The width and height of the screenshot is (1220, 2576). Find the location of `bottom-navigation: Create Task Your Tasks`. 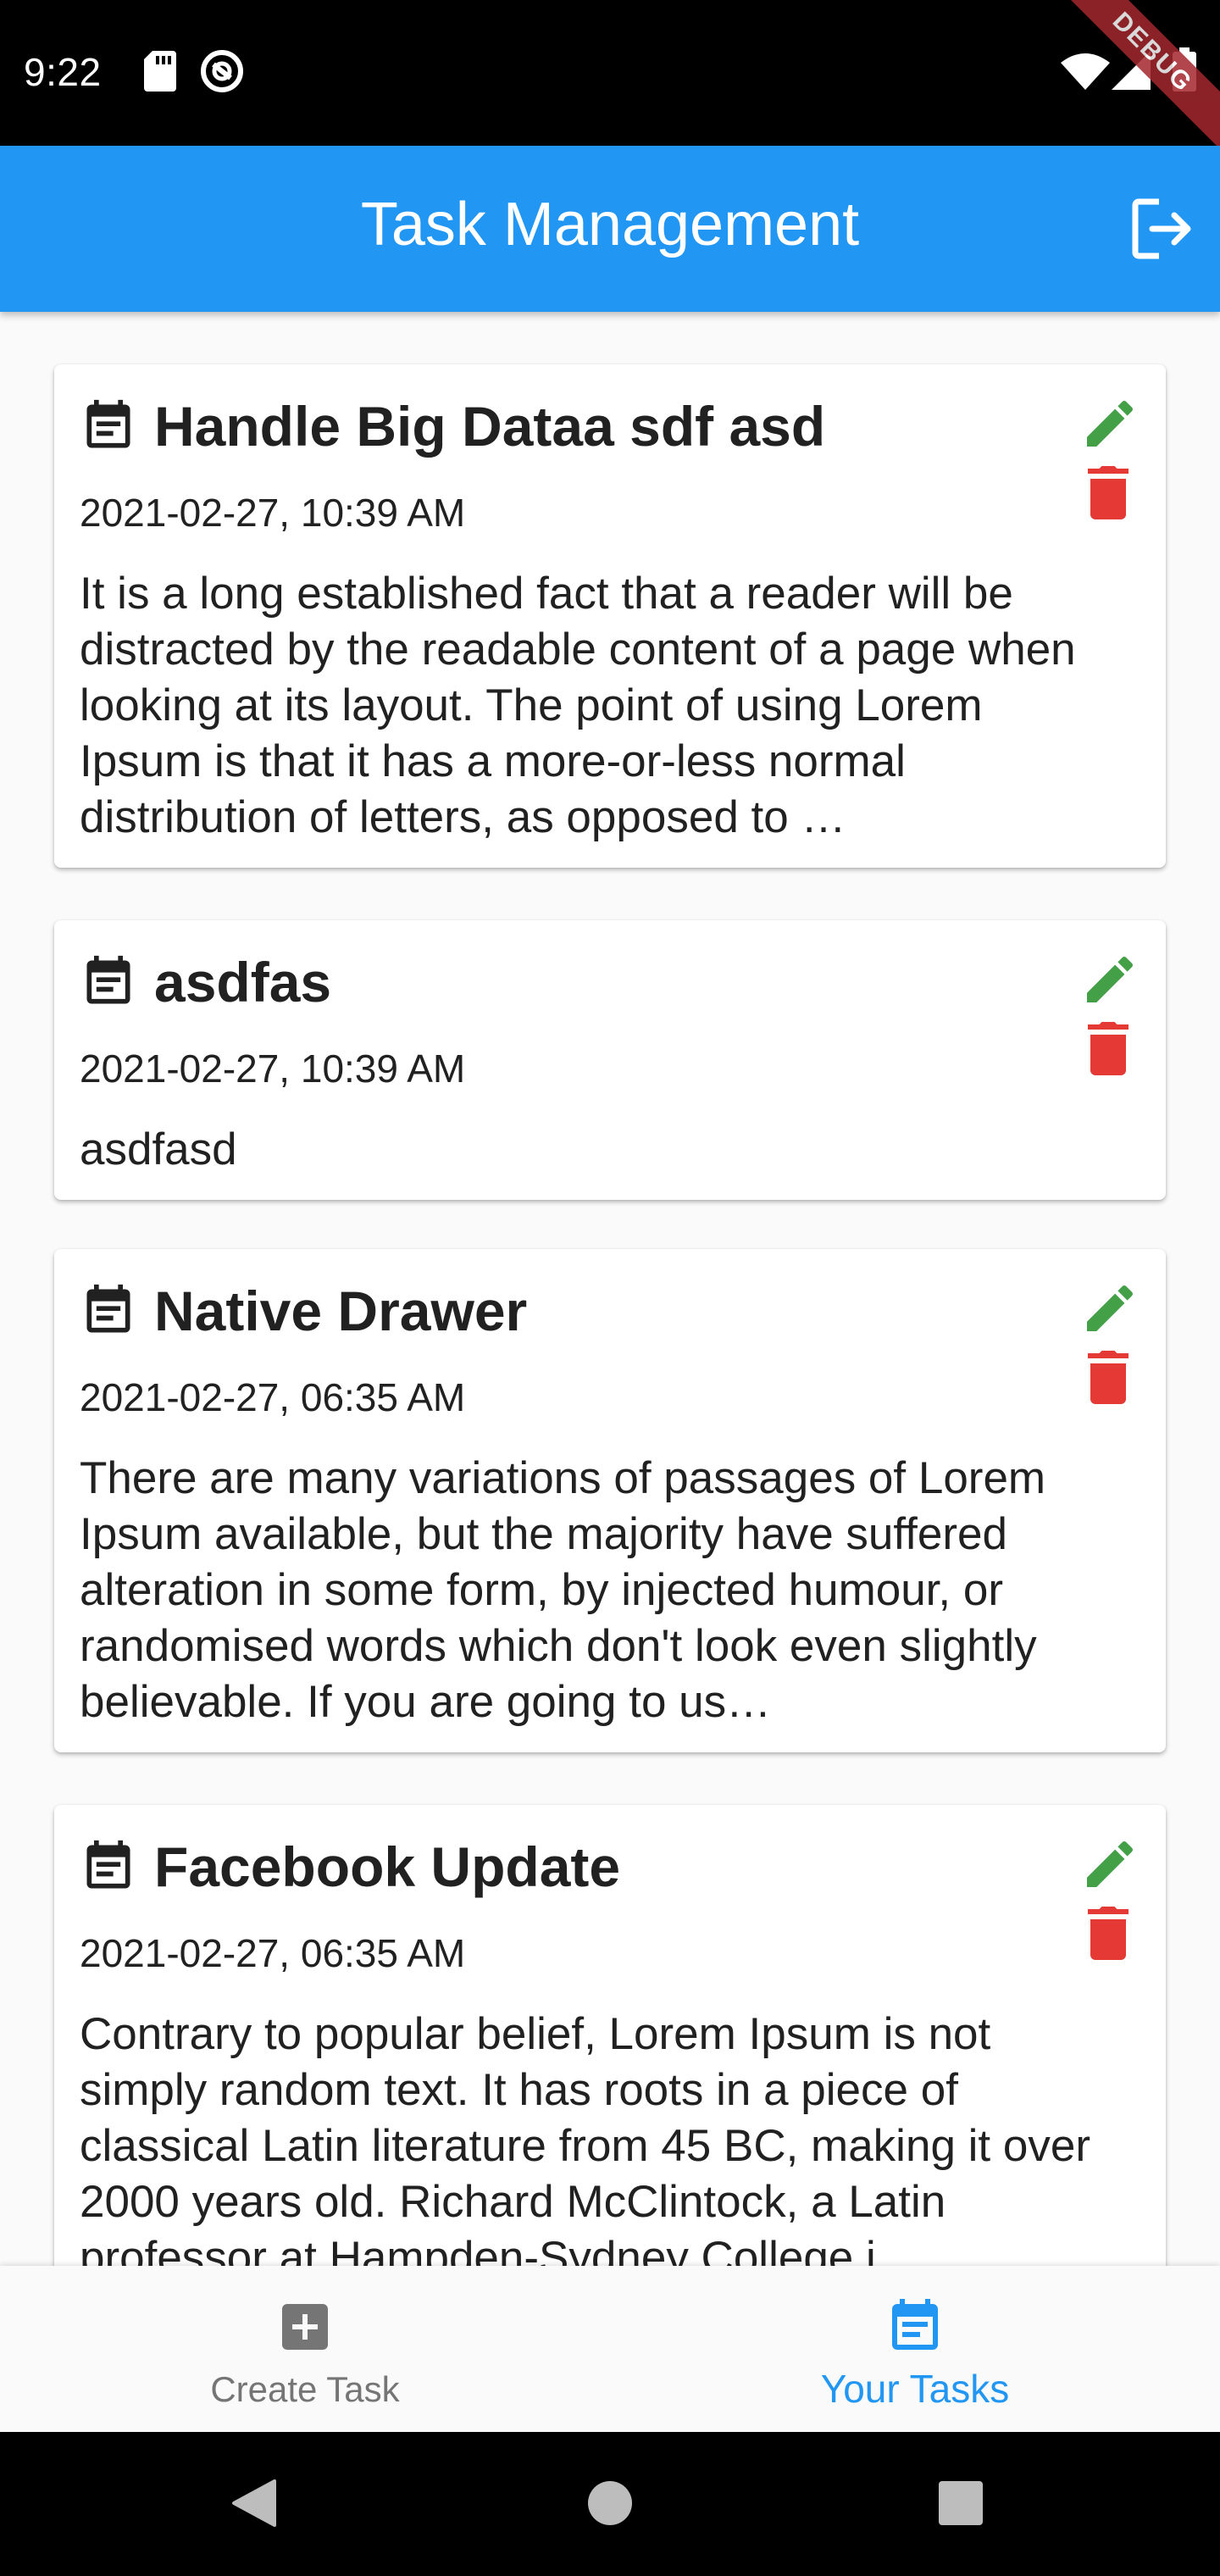

bottom-navigation: Create Task Your Tasks is located at coordinates (610, 2349).